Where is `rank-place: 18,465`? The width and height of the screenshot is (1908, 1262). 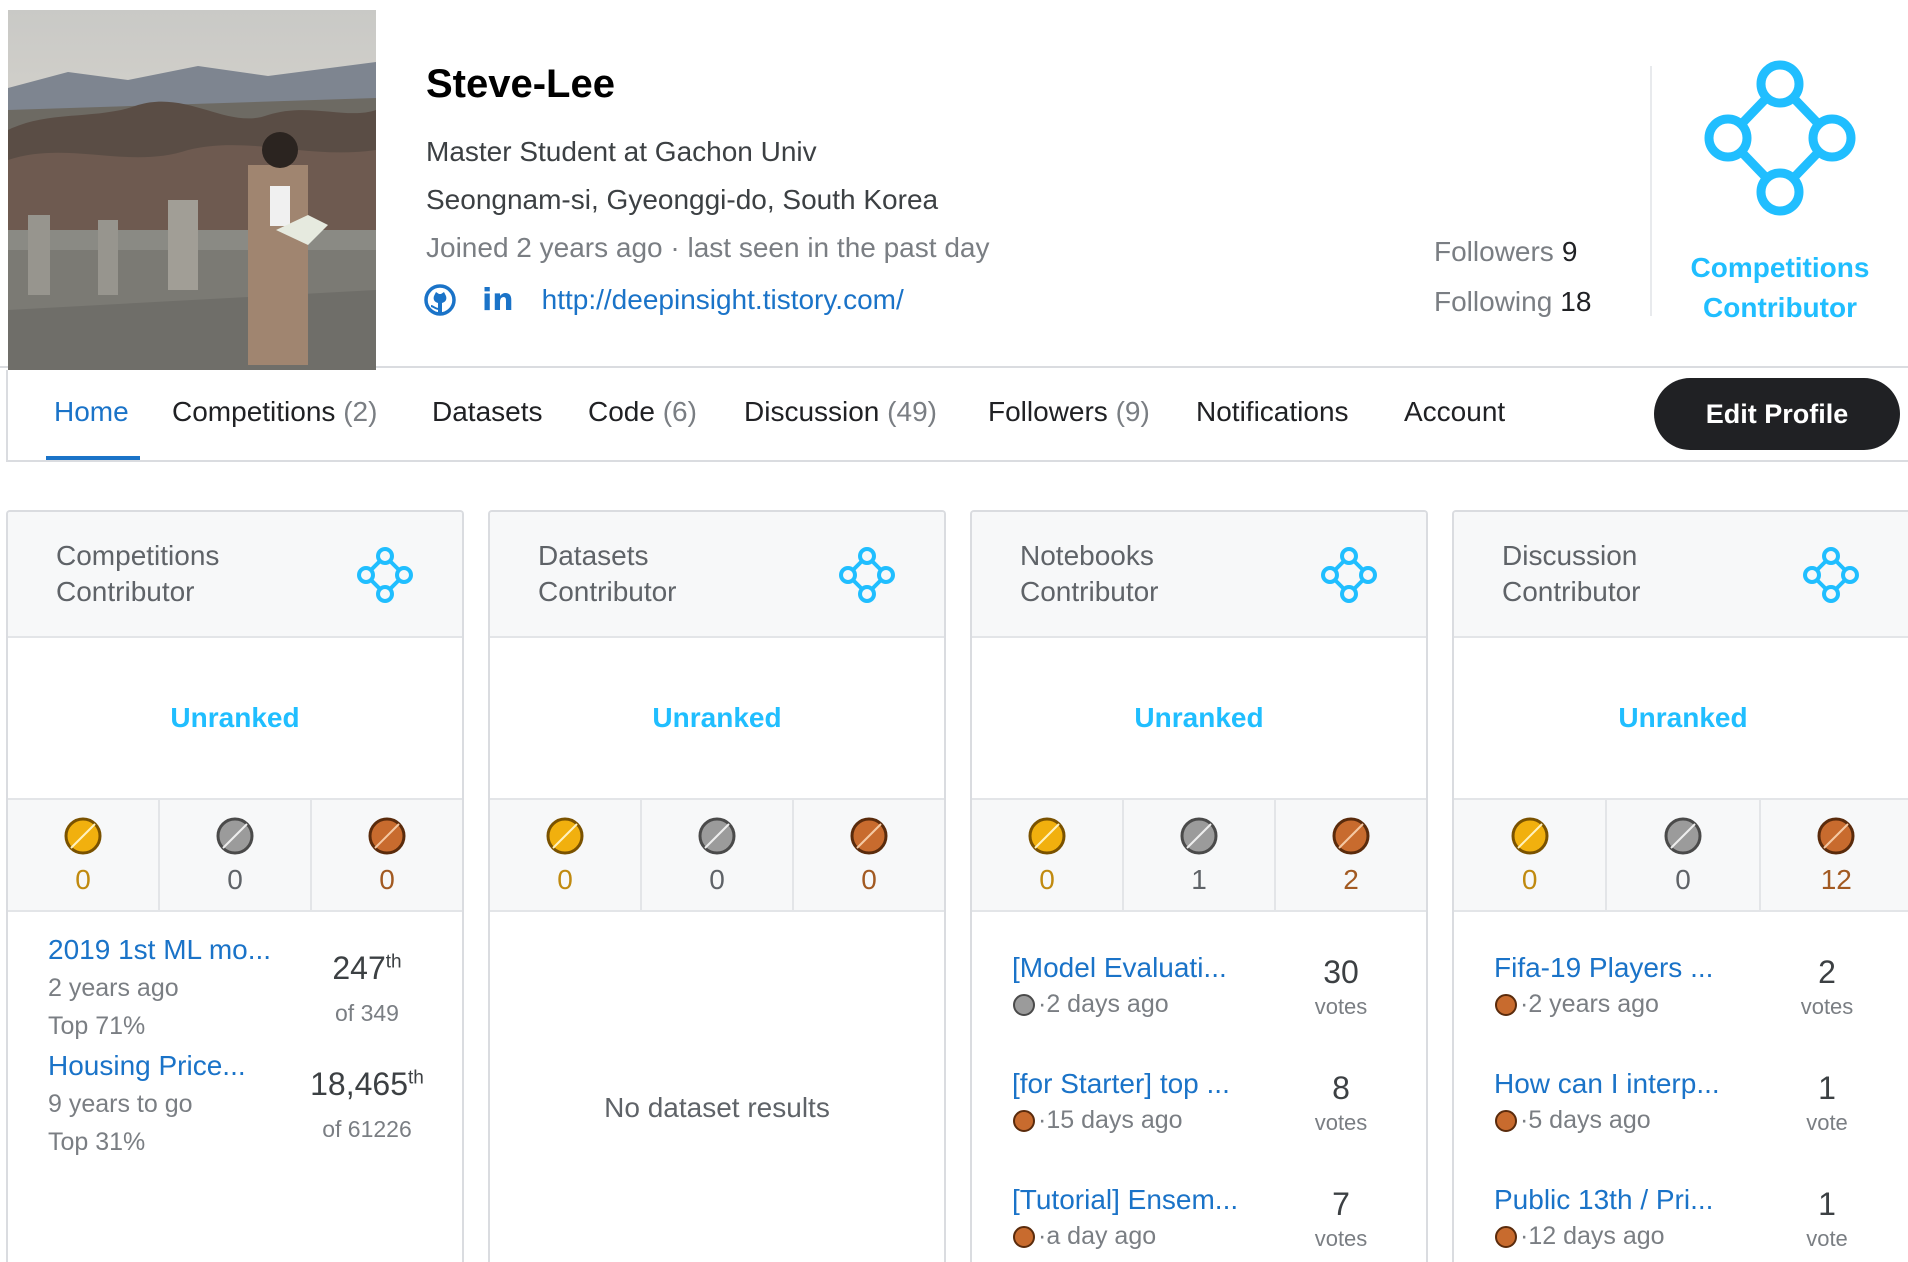
rank-place: 18,465 is located at coordinates (359, 1084).